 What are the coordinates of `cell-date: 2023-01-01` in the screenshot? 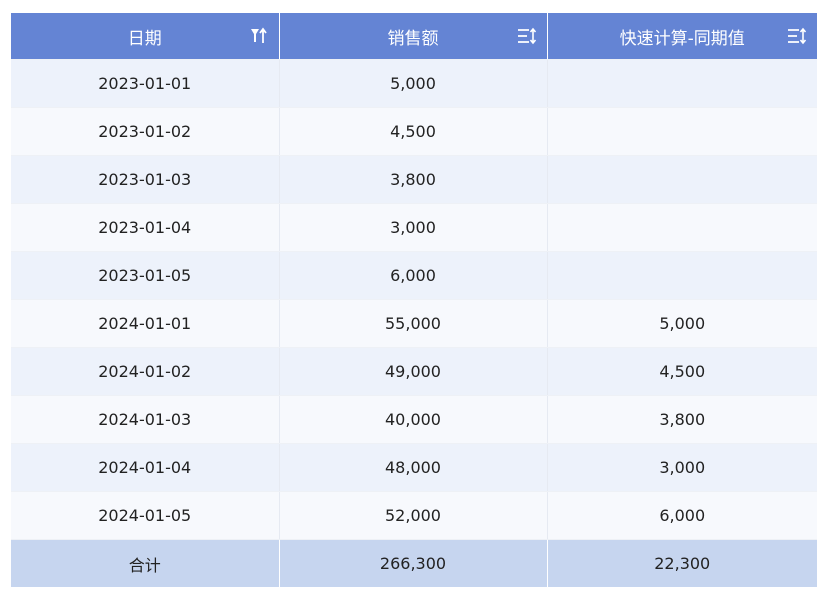 It's located at (145, 83).